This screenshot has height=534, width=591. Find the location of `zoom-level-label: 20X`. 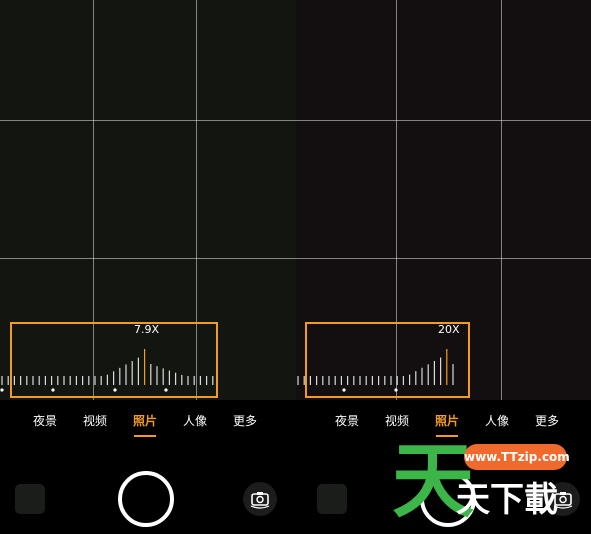

zoom-level-label: 20X is located at coordinates (449, 329).